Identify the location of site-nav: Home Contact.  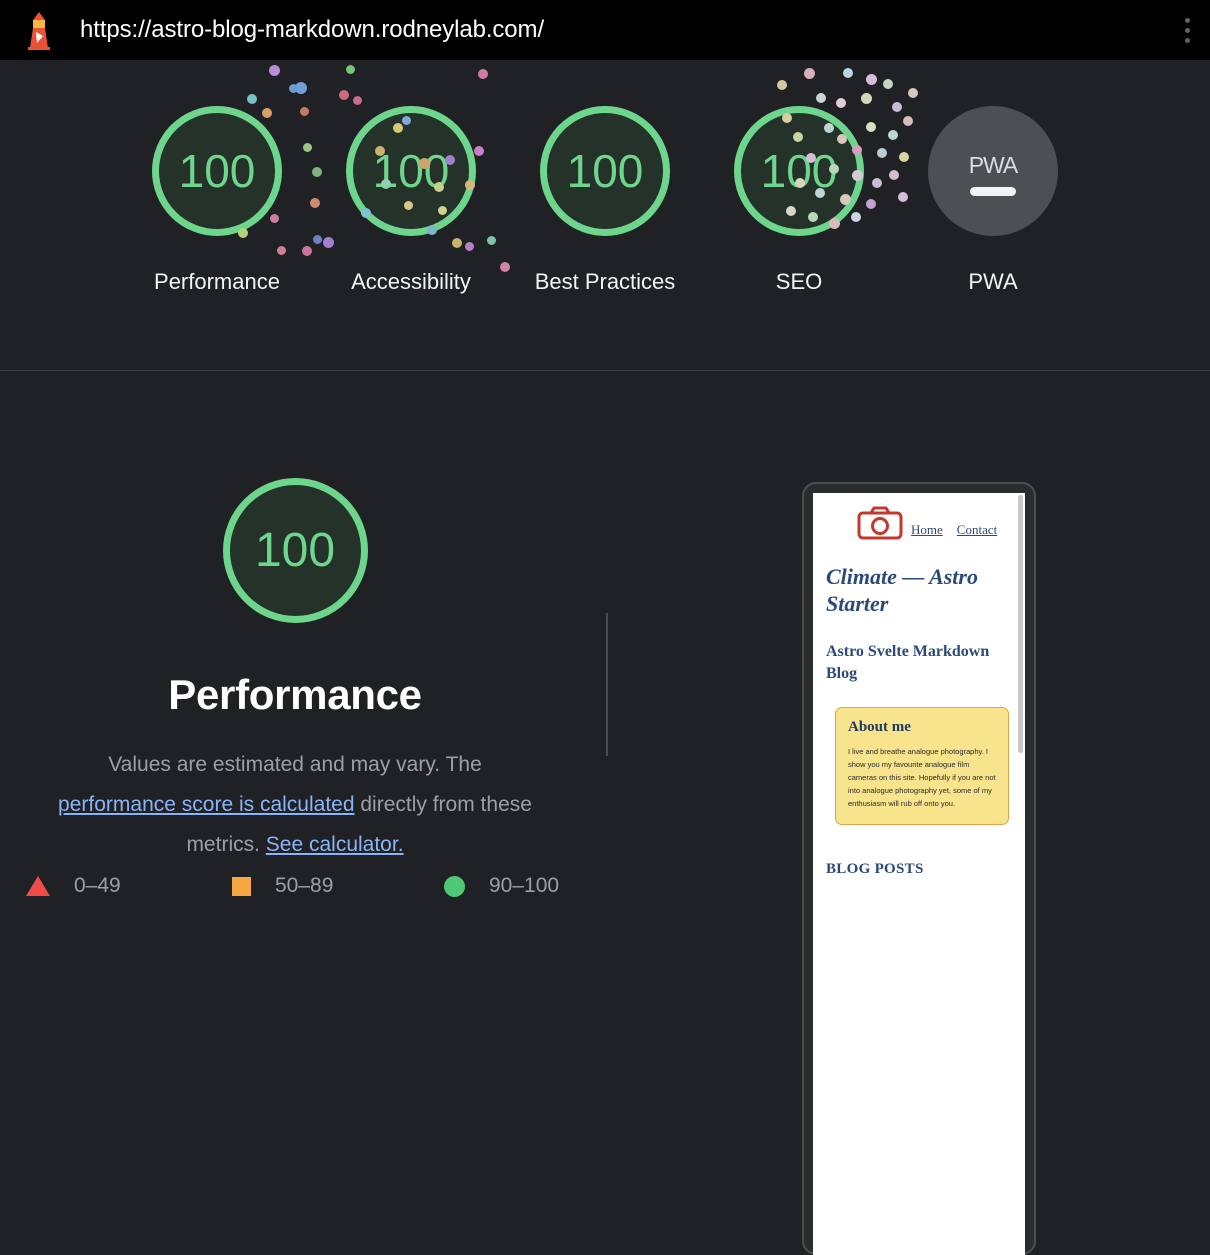
(919, 523).